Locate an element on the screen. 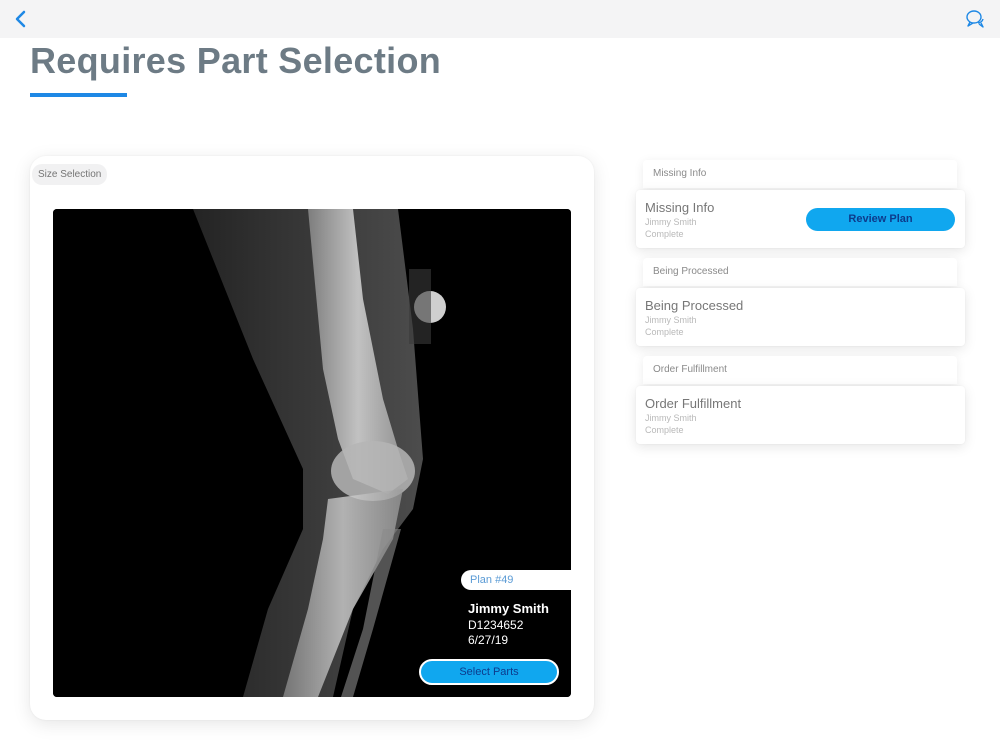 This screenshot has height=750, width=1000. section-header-being-processed: Being Processed is located at coordinates (800, 272).